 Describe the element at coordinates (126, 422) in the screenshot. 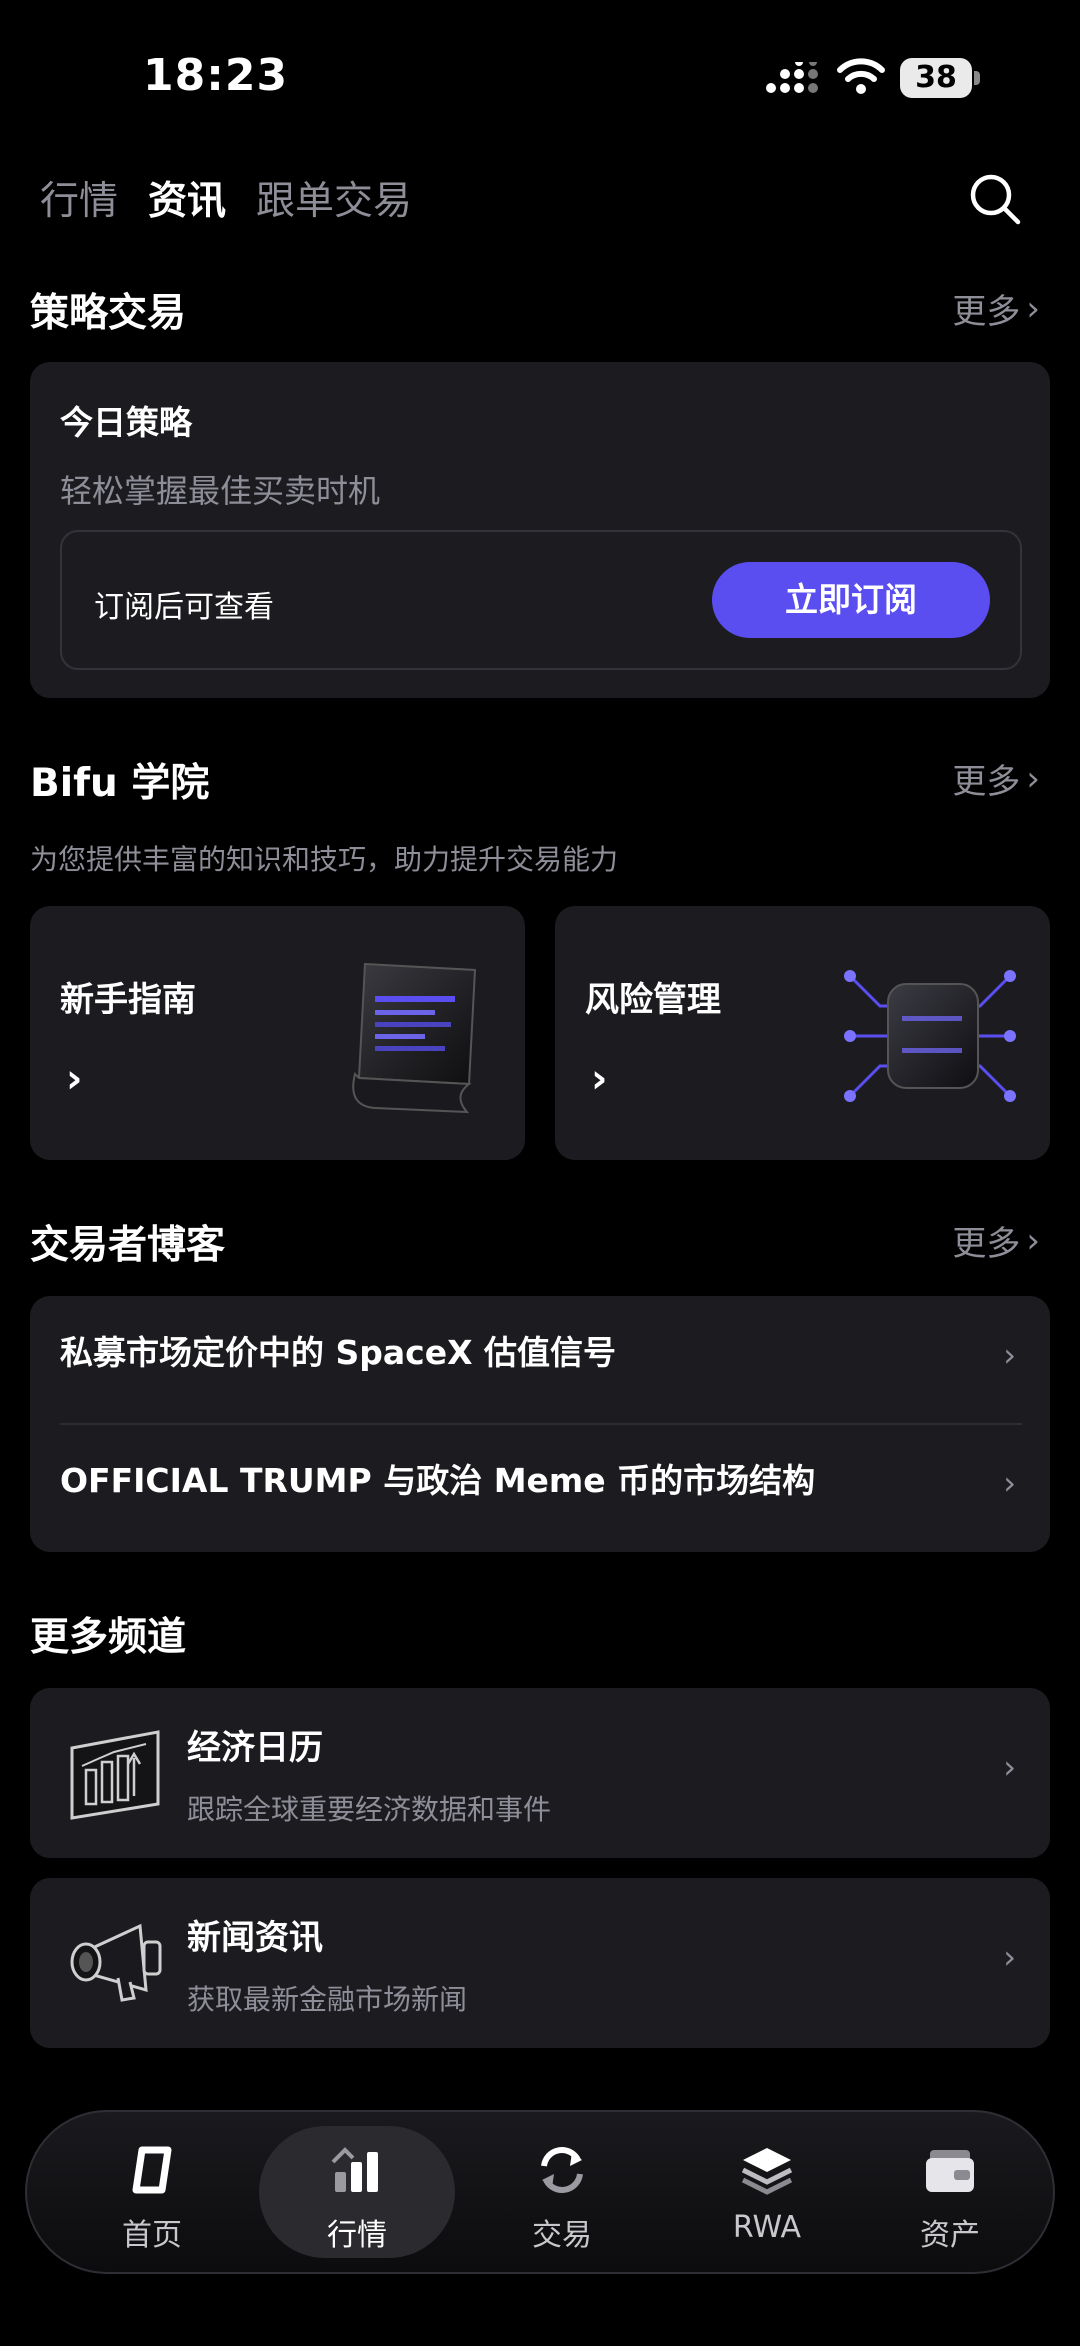

I see `strategy-card-title: 今日策略` at that location.